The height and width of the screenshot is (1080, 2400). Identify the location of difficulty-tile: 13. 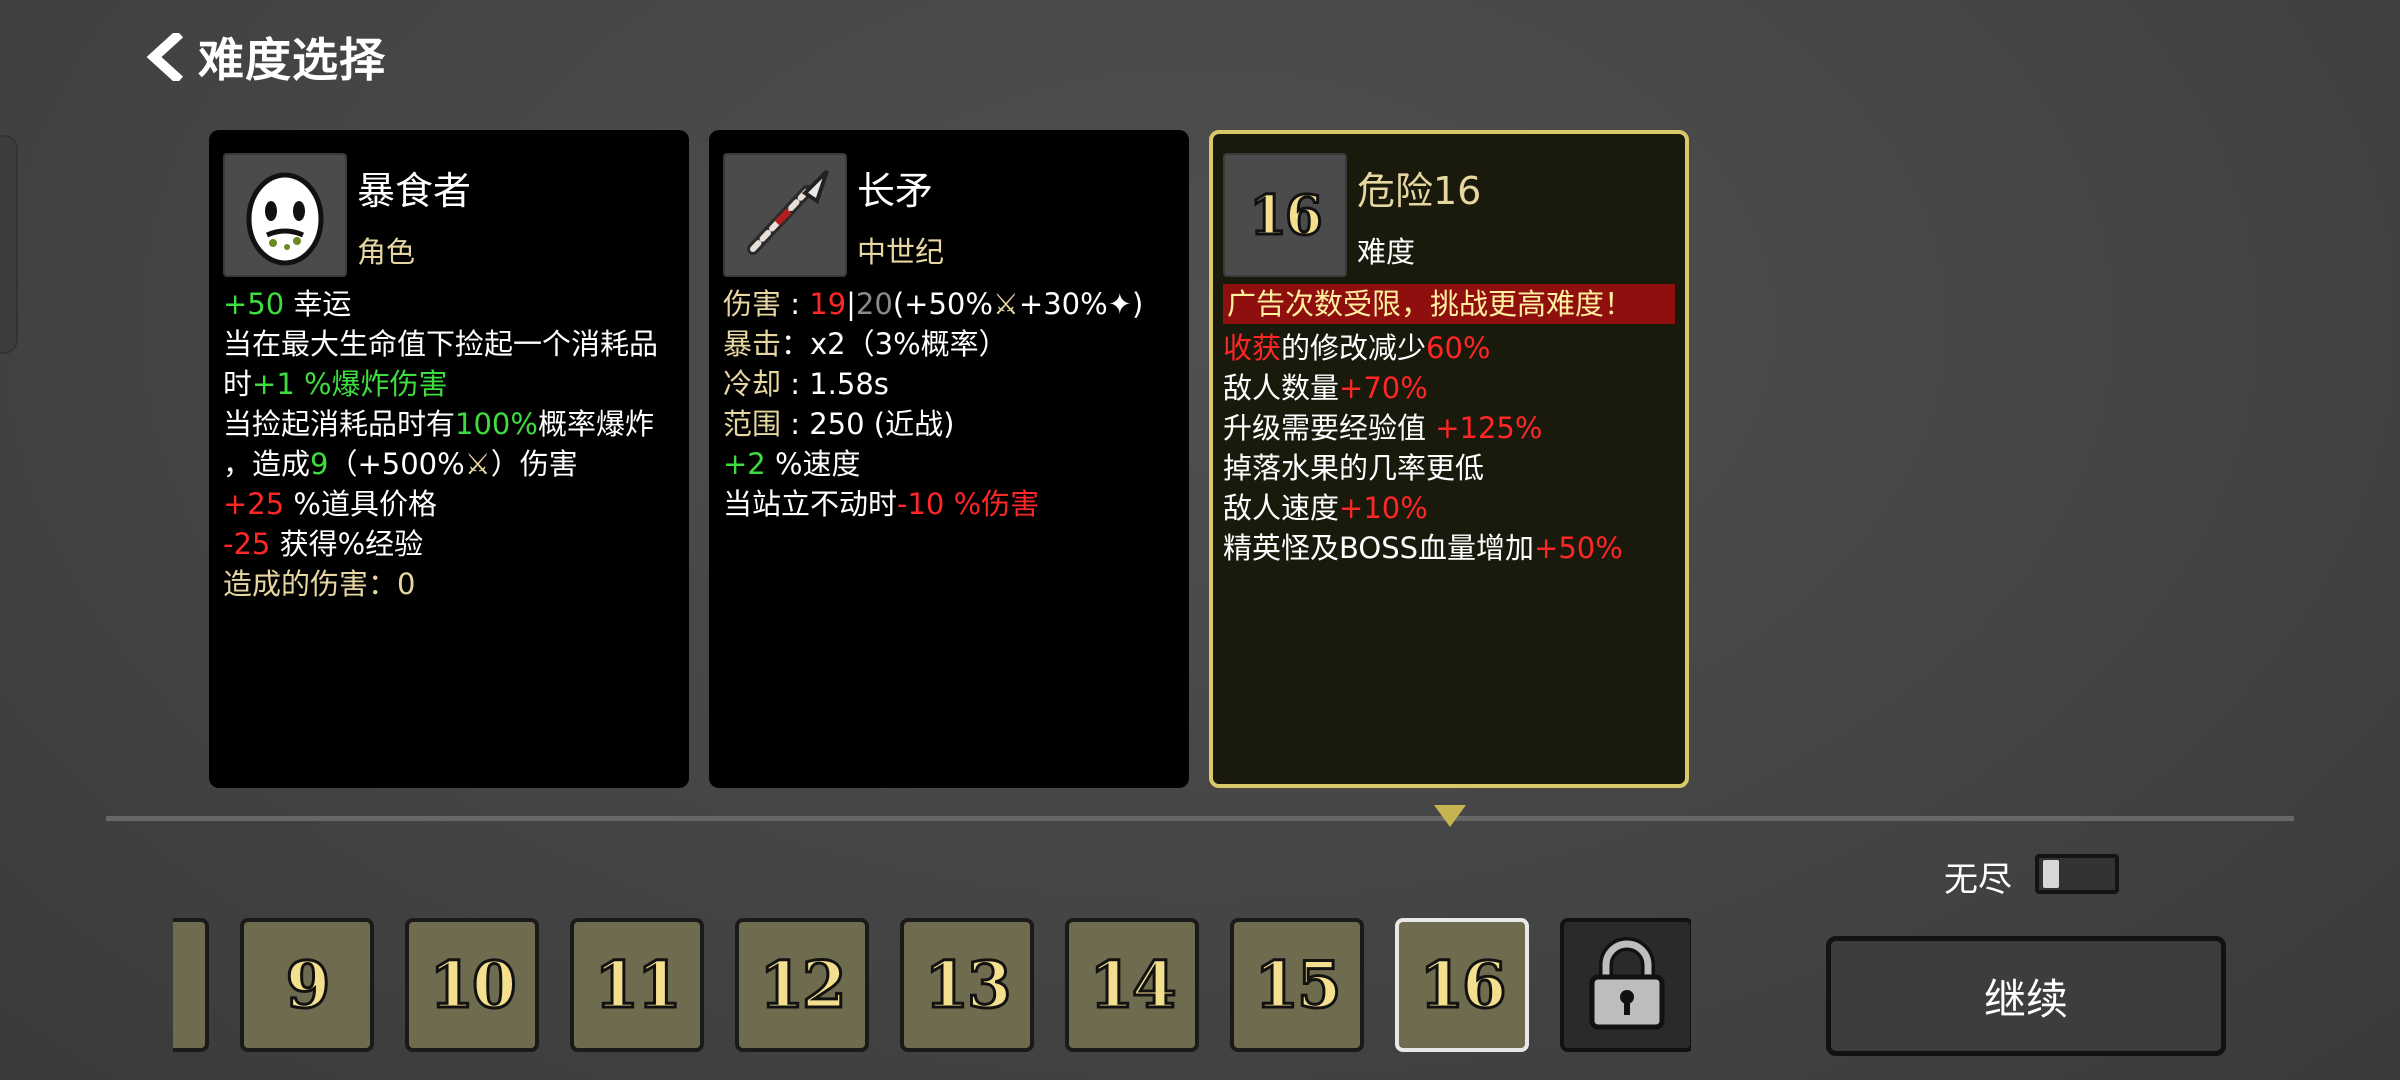
(967, 985).